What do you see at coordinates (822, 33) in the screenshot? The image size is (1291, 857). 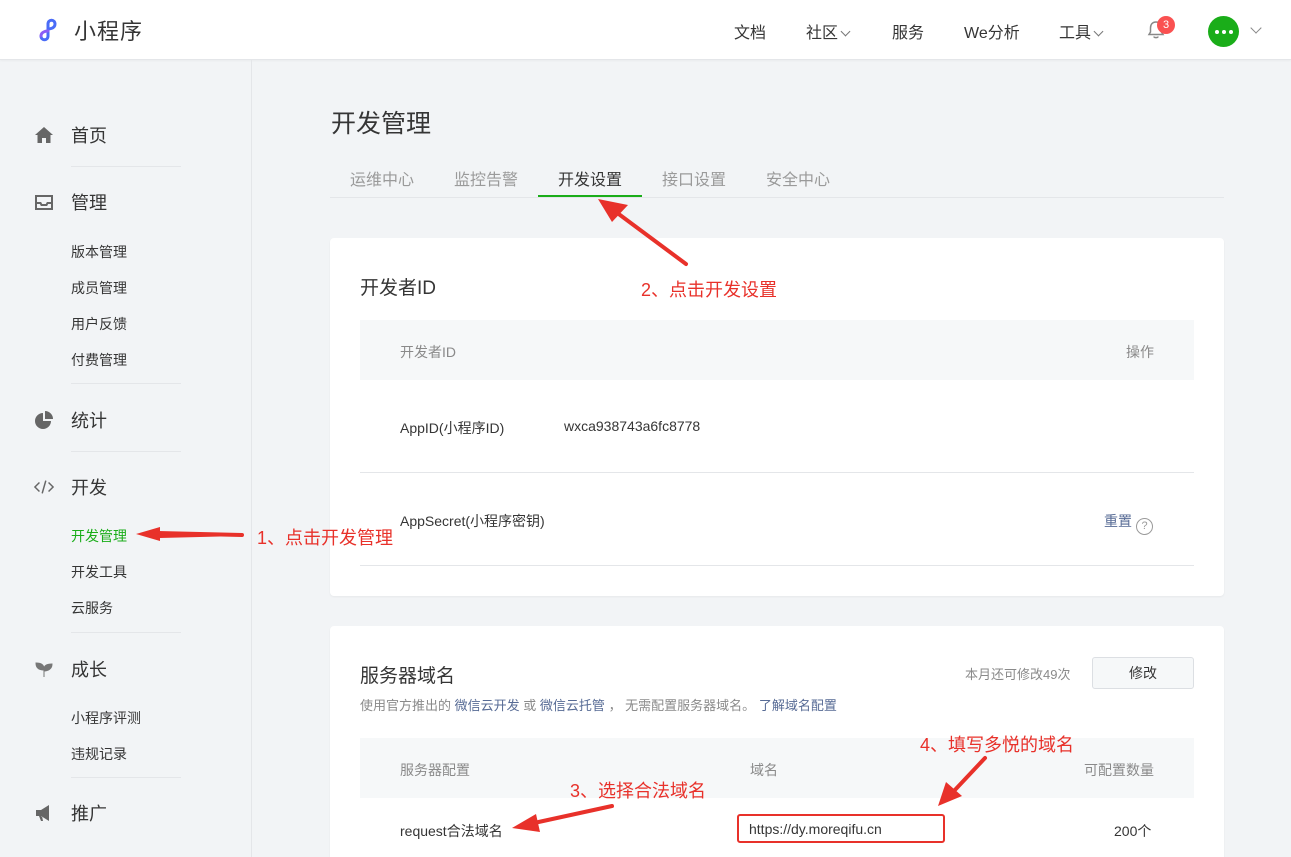 I see `nav-community-label: 社区` at bounding box center [822, 33].